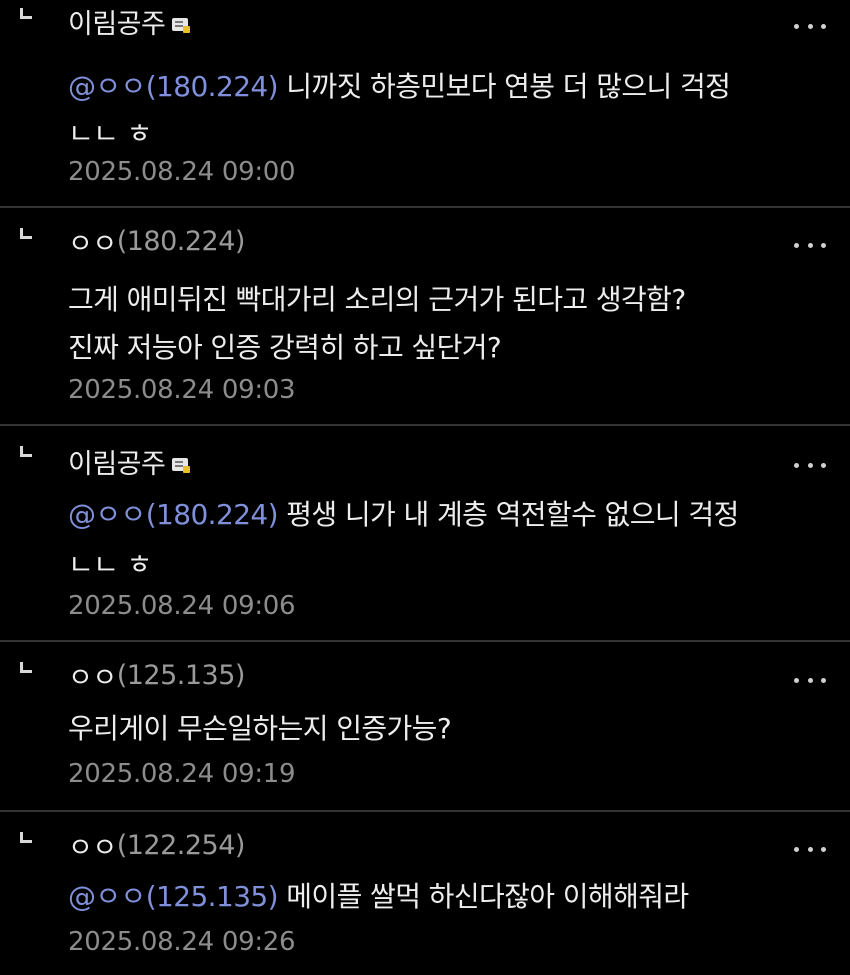 Image resolution: width=850 pixels, height=975 pixels. I want to click on comment-timestamp: 2025.08.24 09:03, so click(182, 390).